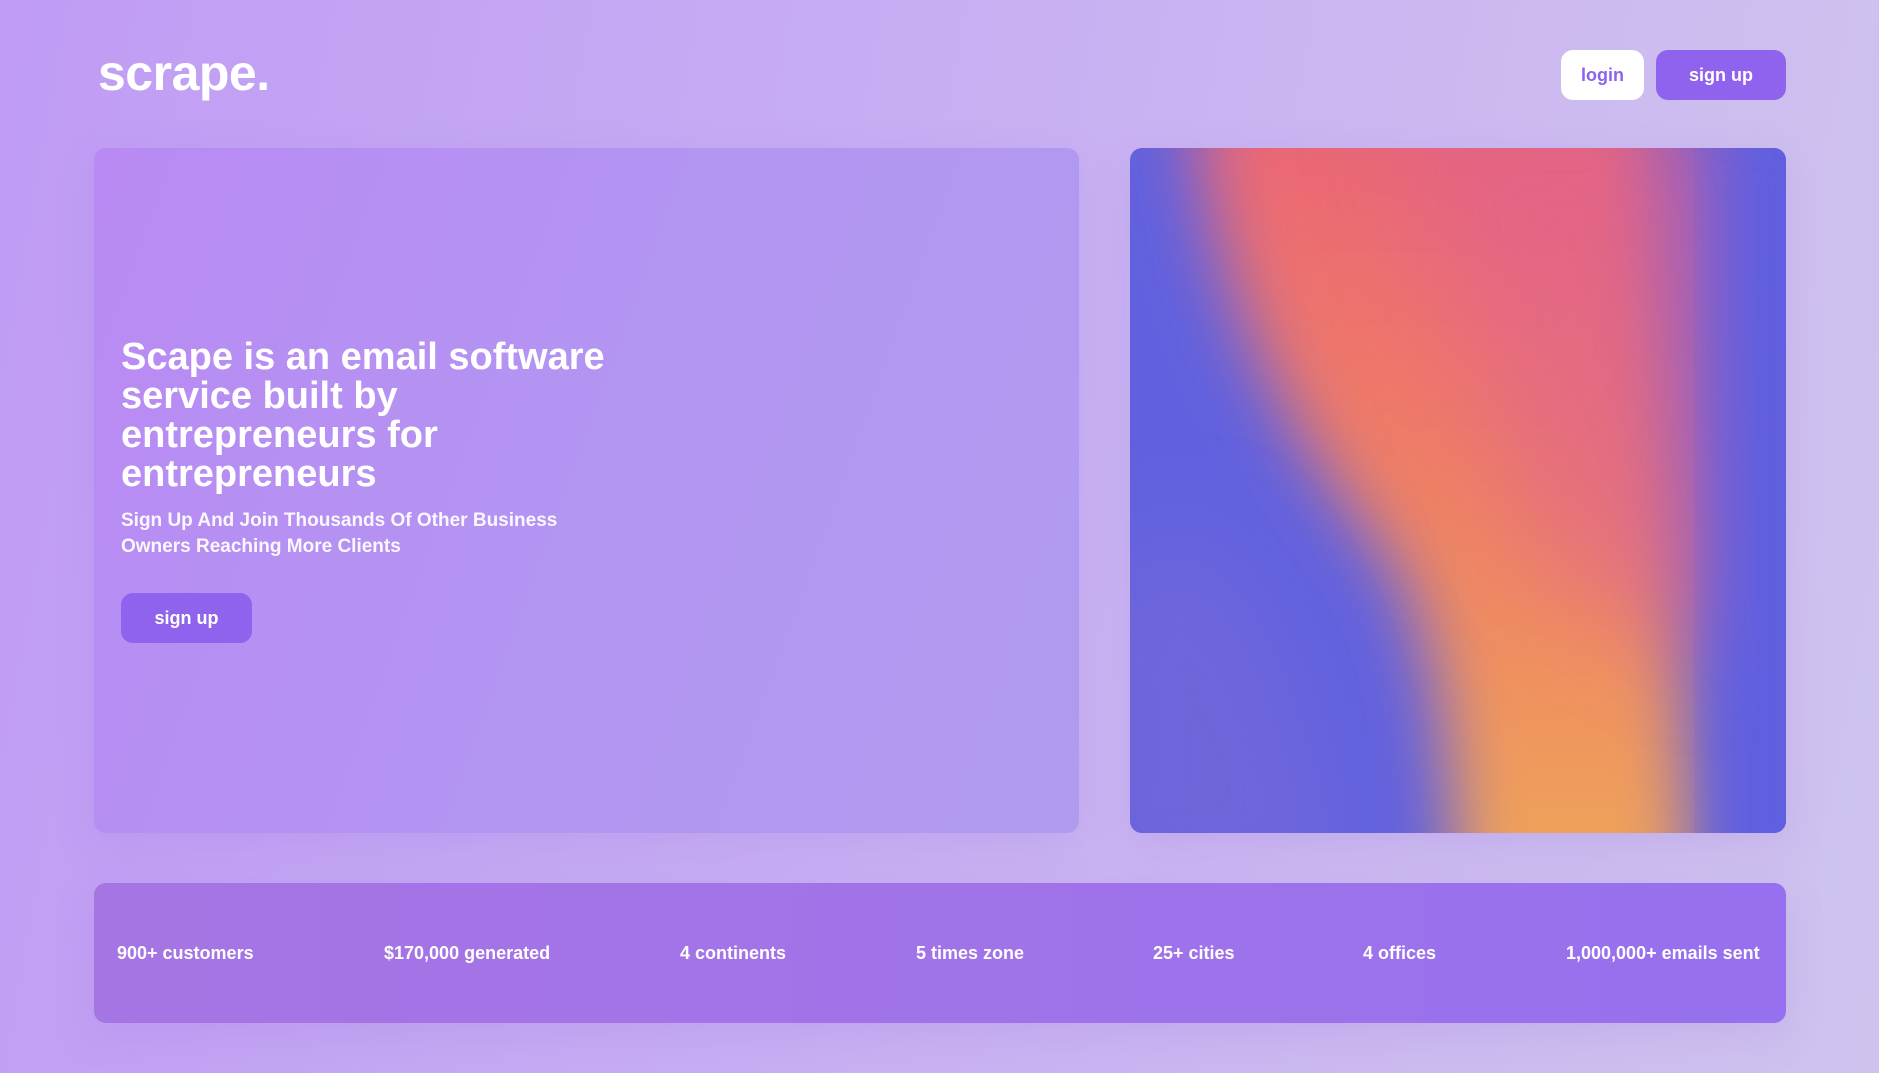 This screenshot has width=1879, height=1073. Describe the element at coordinates (1663, 953) in the screenshot. I see `stat-emails-sent: 1,000,000+ emails sent` at that location.